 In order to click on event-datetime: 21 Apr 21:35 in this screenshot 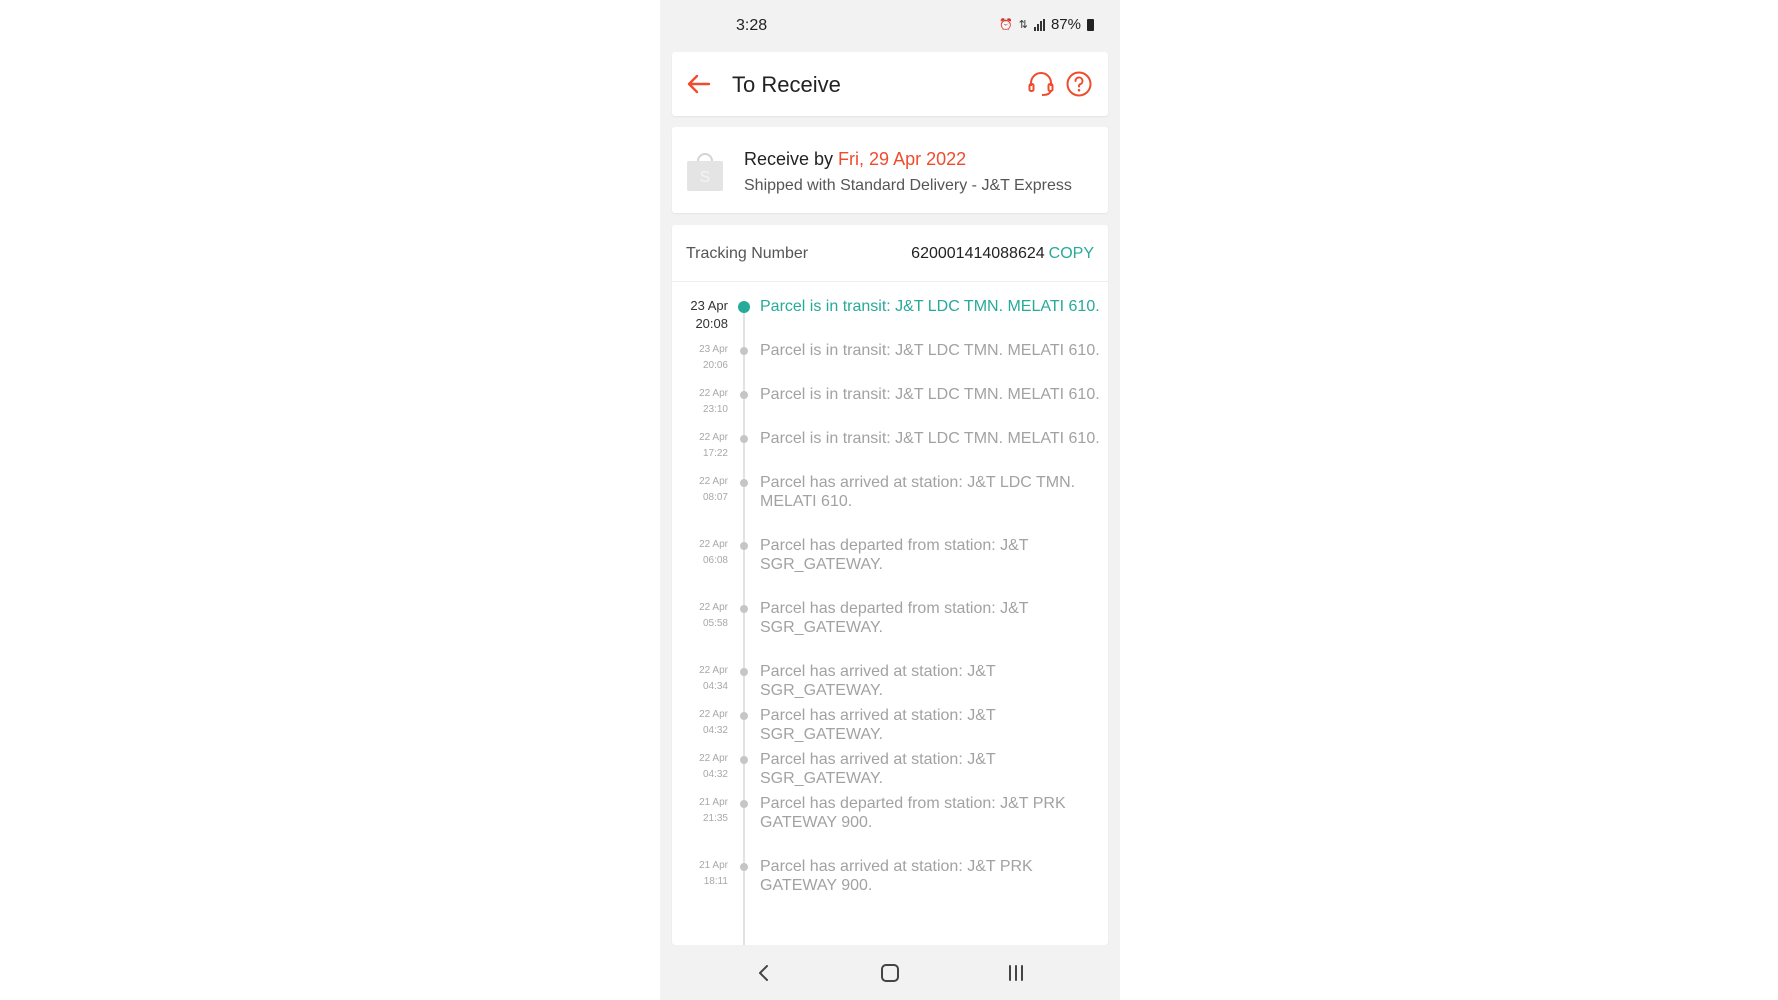, I will do `click(700, 811)`.